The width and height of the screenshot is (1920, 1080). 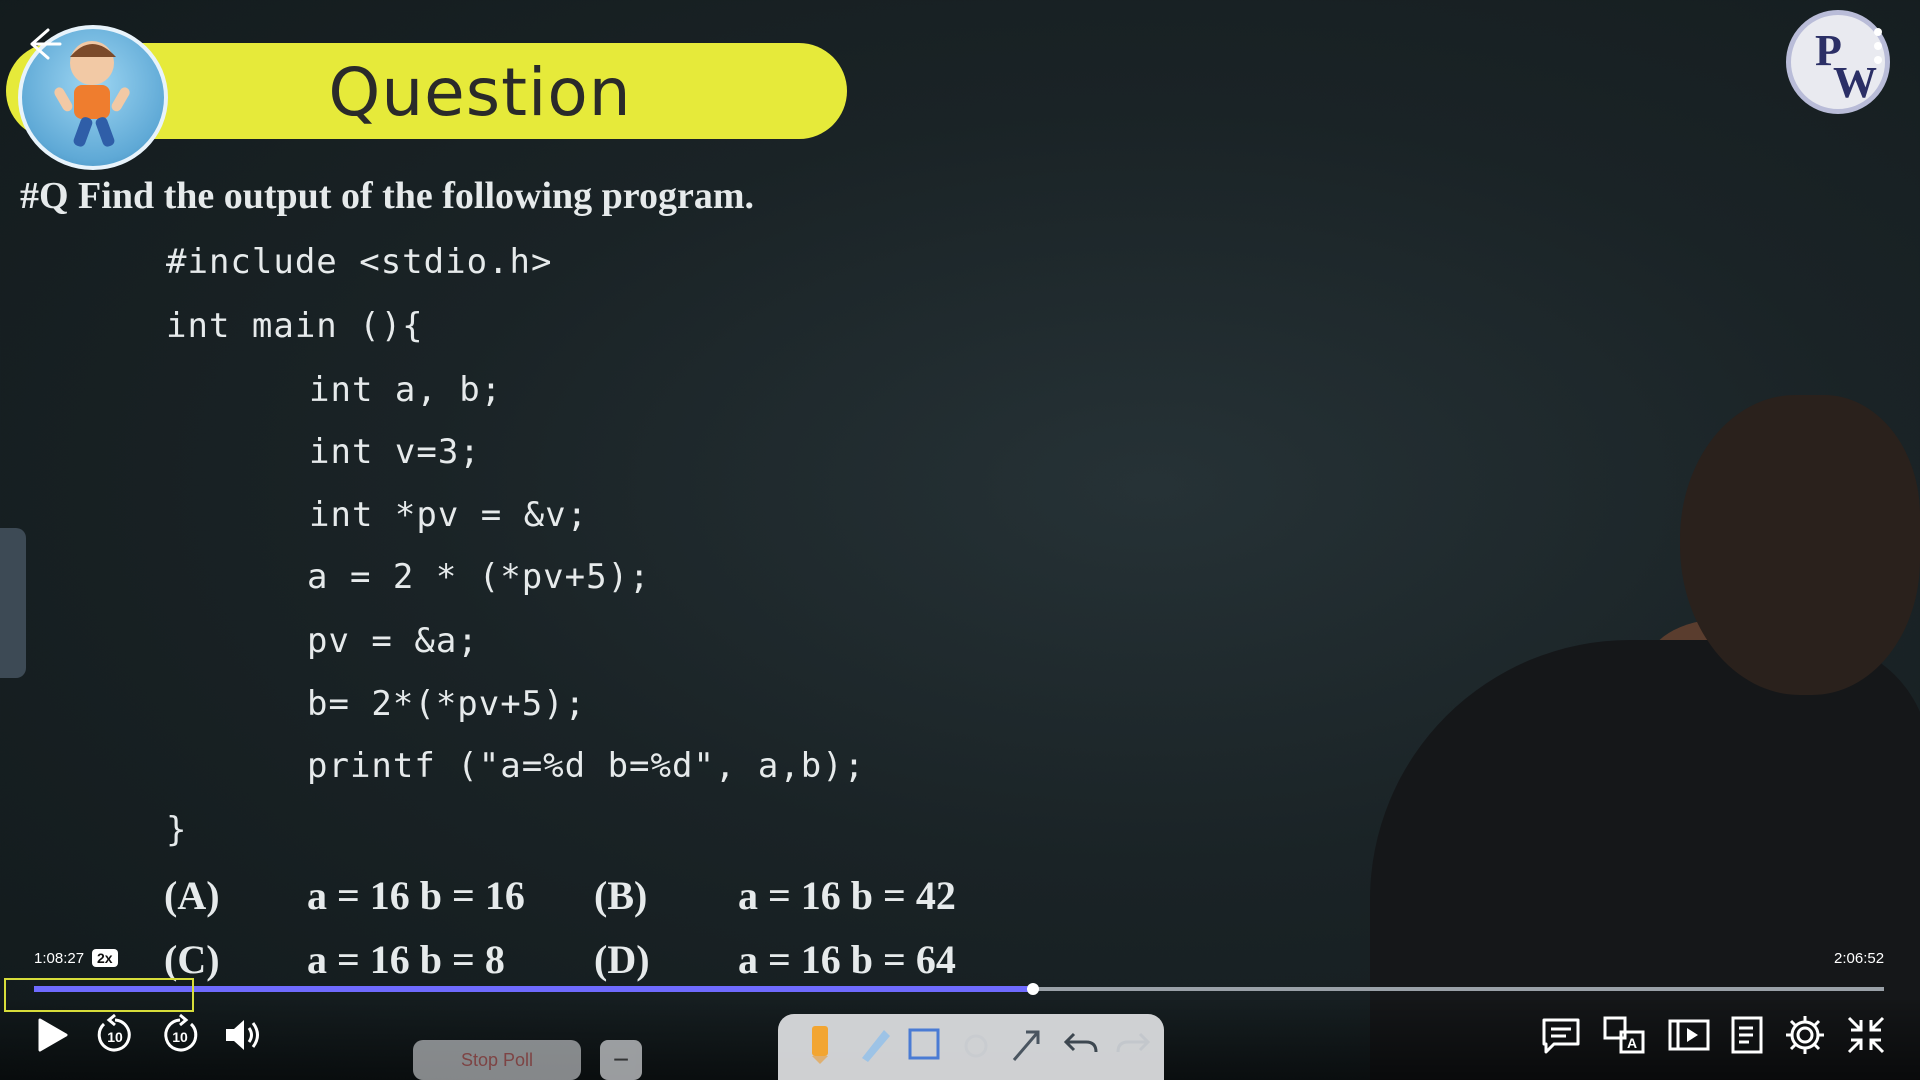 I want to click on total-time: 2:06:52, so click(x=1859, y=958).